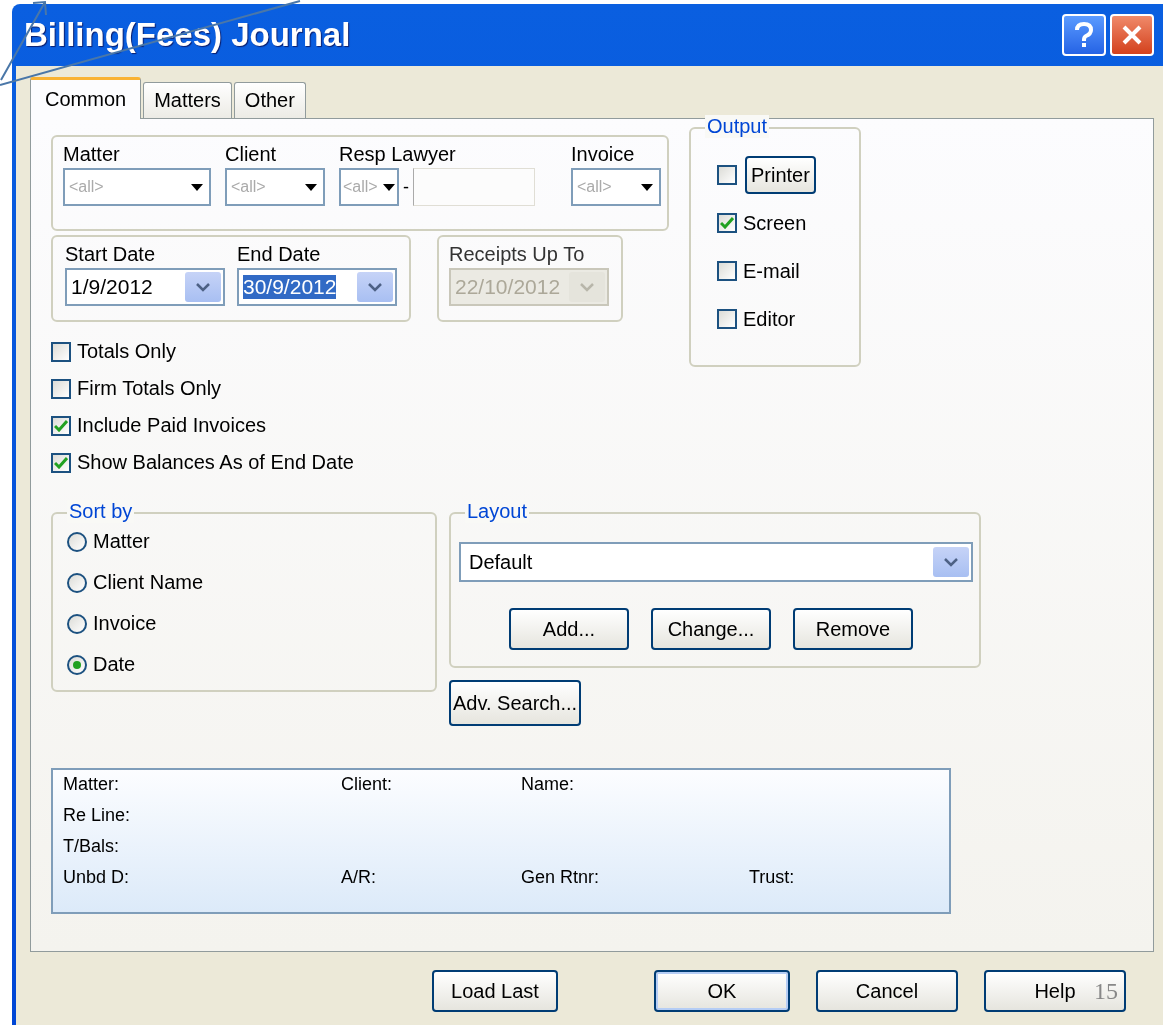 Image resolution: width=1163 pixels, height=1025 pixels. Describe the element at coordinates (126, 351) in the screenshot. I see `checkbox-label: Totals Only` at that location.